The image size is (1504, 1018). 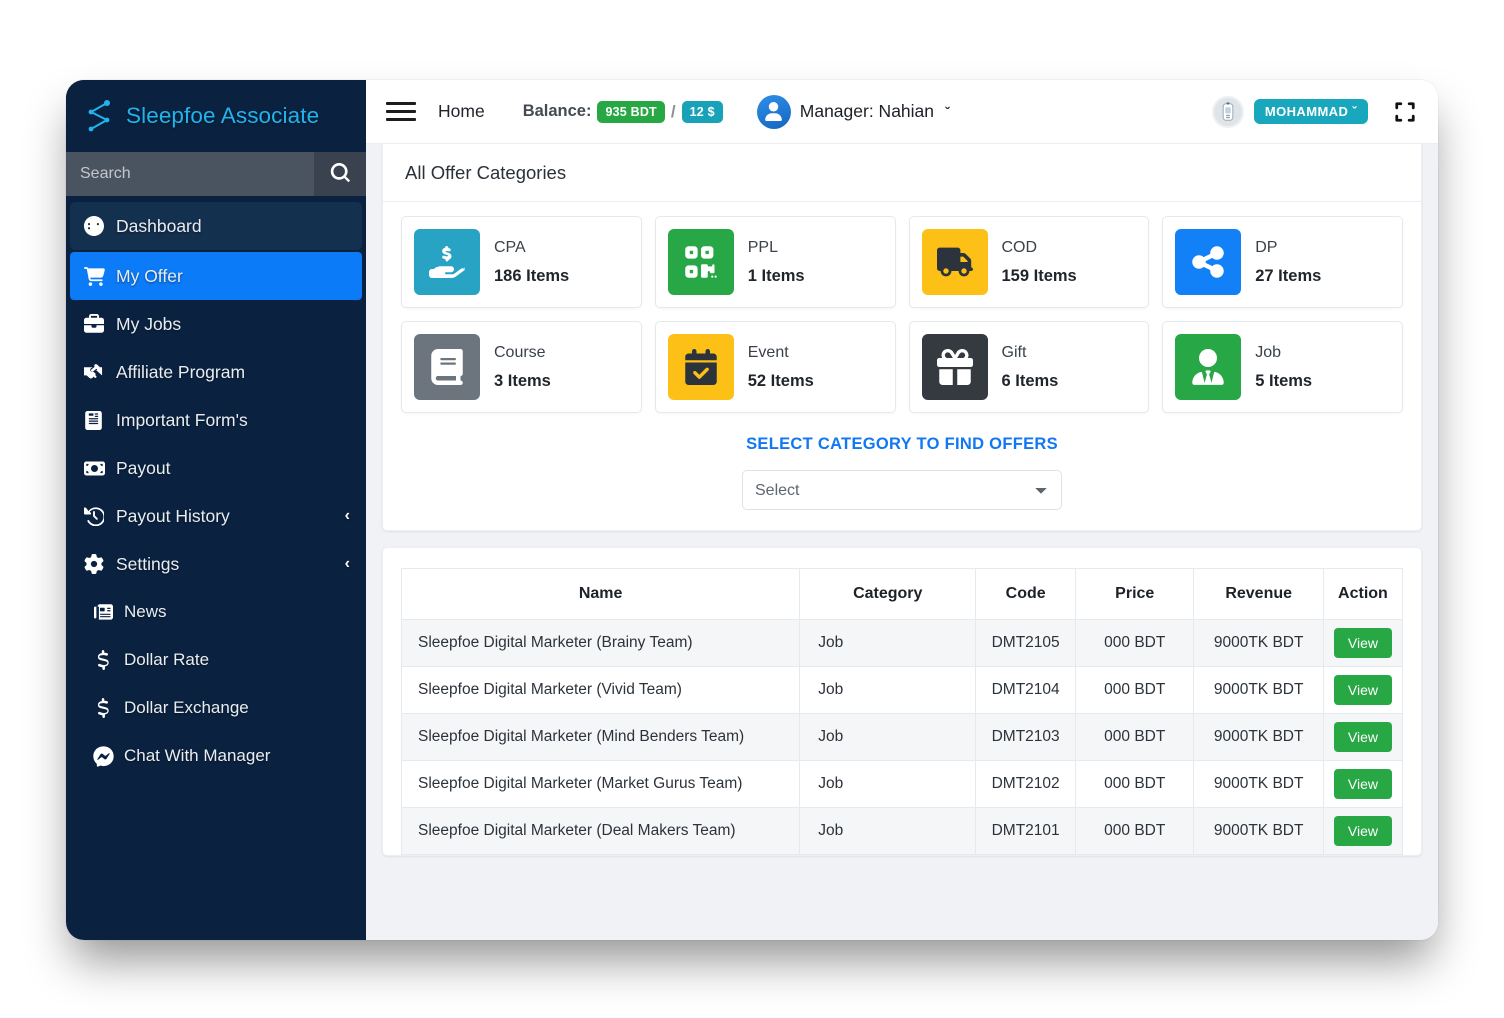 I want to click on category-card-event: Event 52 Items, so click(x=775, y=367).